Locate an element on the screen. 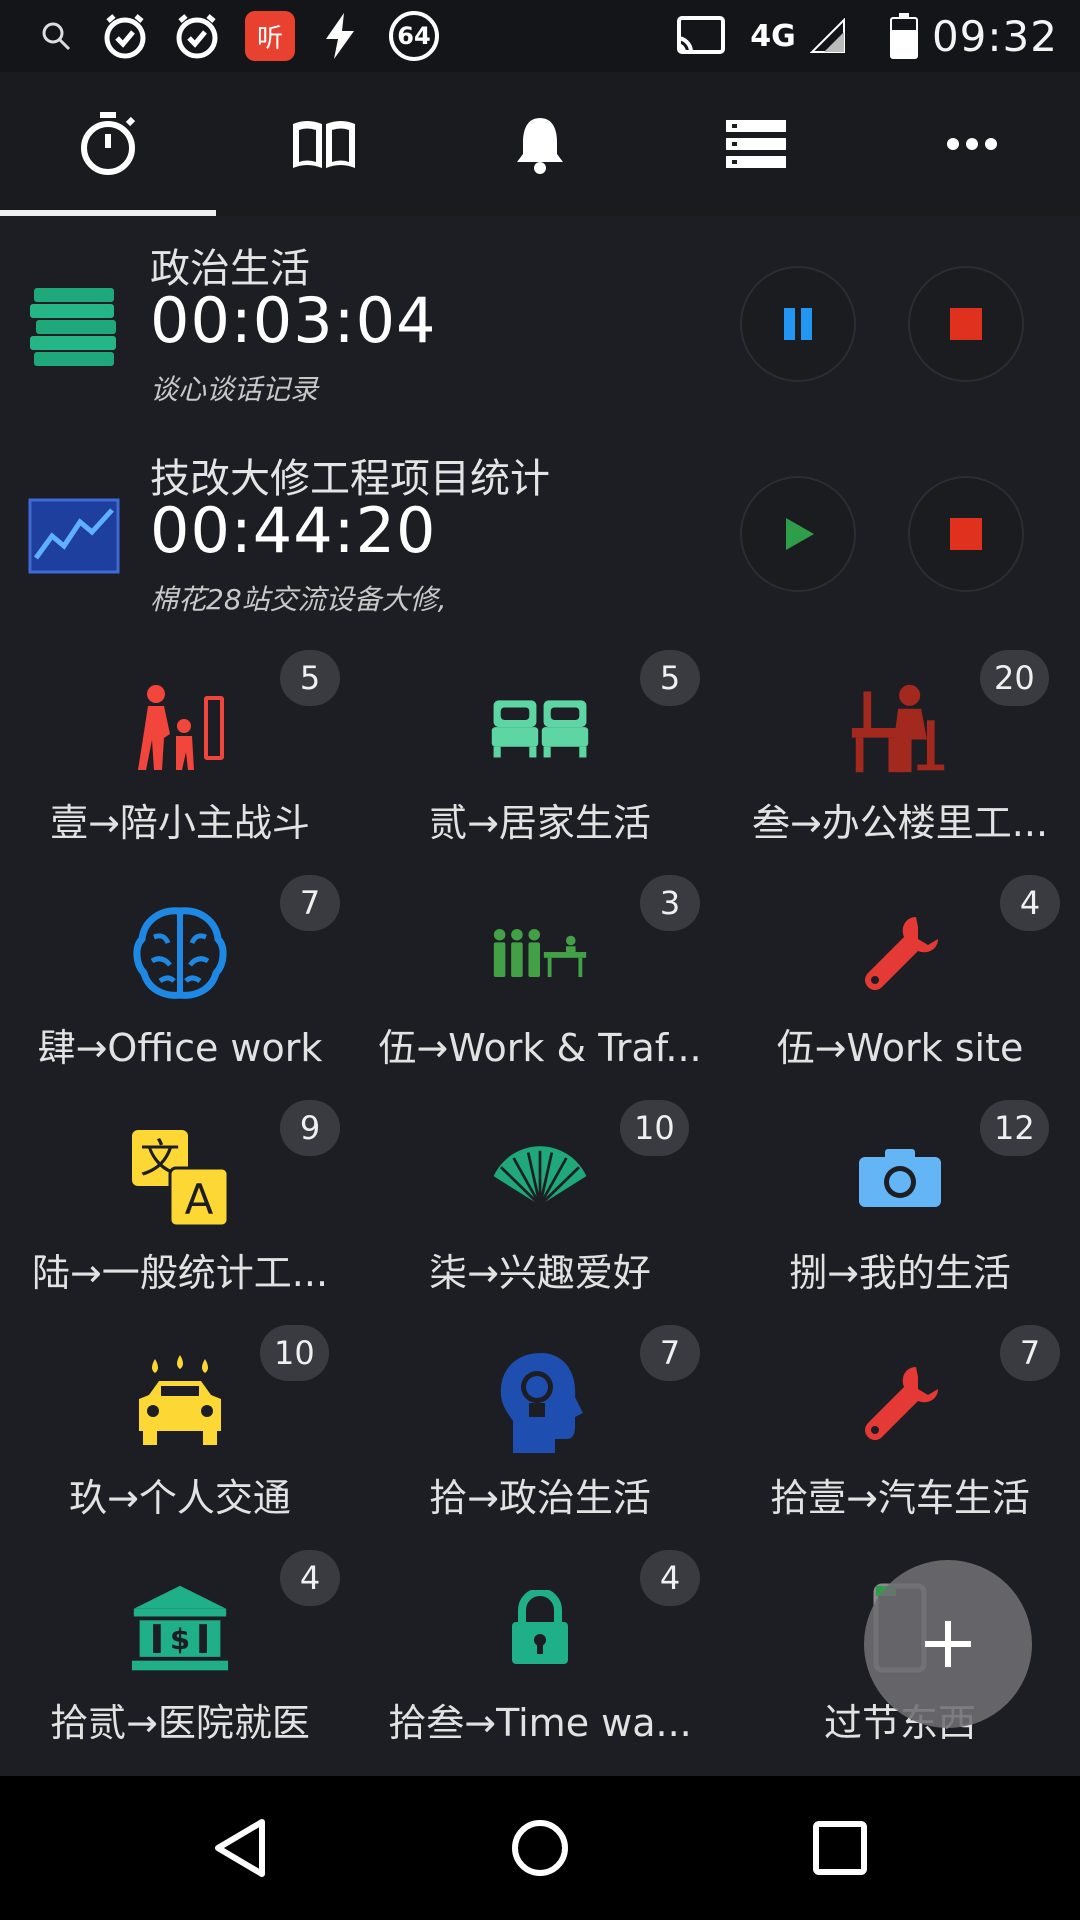  camera-icon is located at coordinates (900, 1178).